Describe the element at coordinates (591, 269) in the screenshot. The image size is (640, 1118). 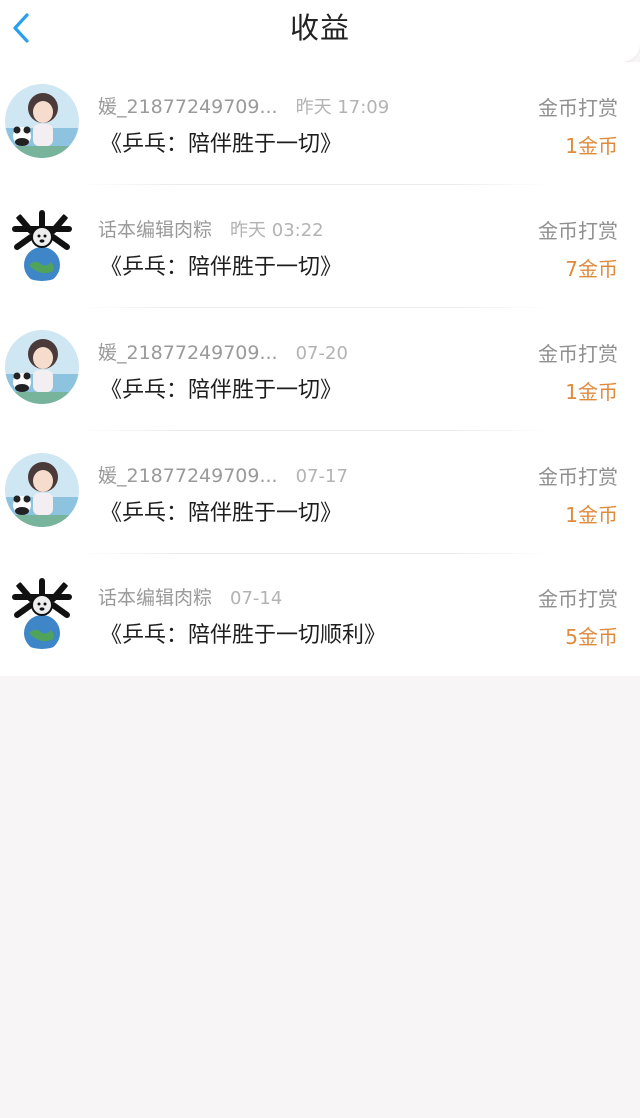
I see `reward-amount: 7金币` at that location.